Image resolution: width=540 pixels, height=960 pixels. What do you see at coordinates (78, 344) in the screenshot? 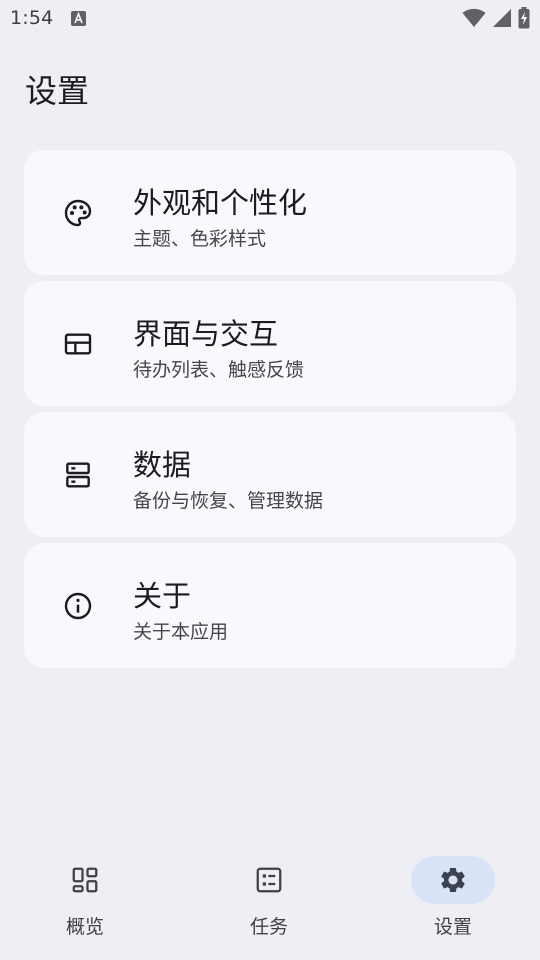
I see `layout-icon` at bounding box center [78, 344].